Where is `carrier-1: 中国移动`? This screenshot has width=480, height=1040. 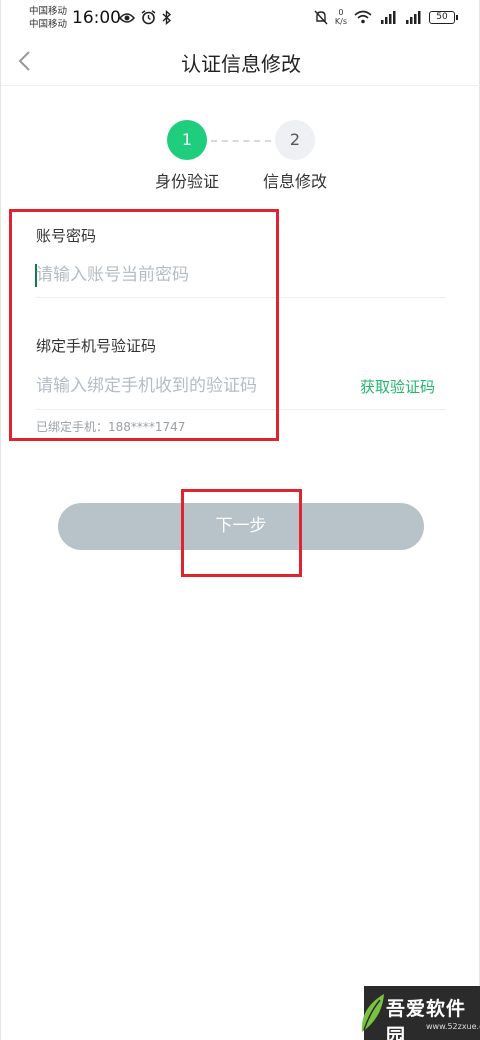 carrier-1: 中国移动 is located at coordinates (48, 11).